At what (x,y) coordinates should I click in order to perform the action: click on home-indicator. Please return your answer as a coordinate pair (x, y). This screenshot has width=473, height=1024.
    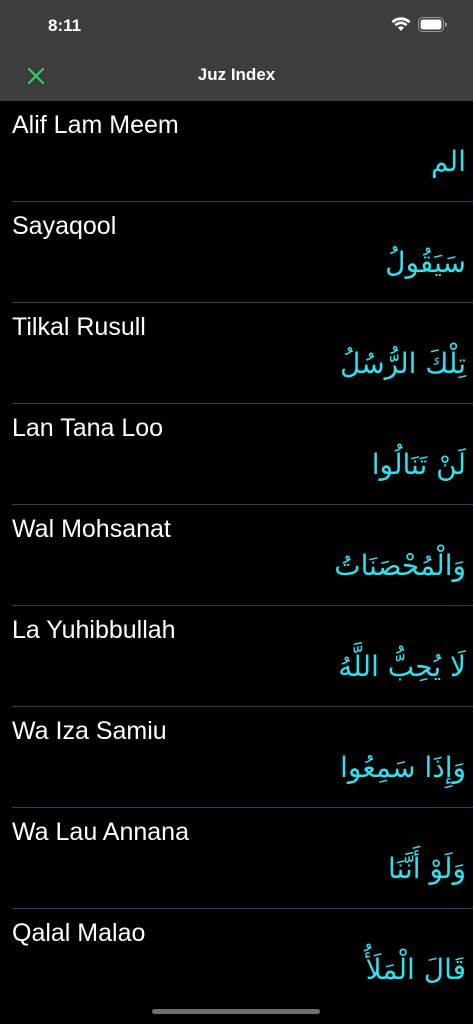
    Looking at the image, I should click on (236, 1011).